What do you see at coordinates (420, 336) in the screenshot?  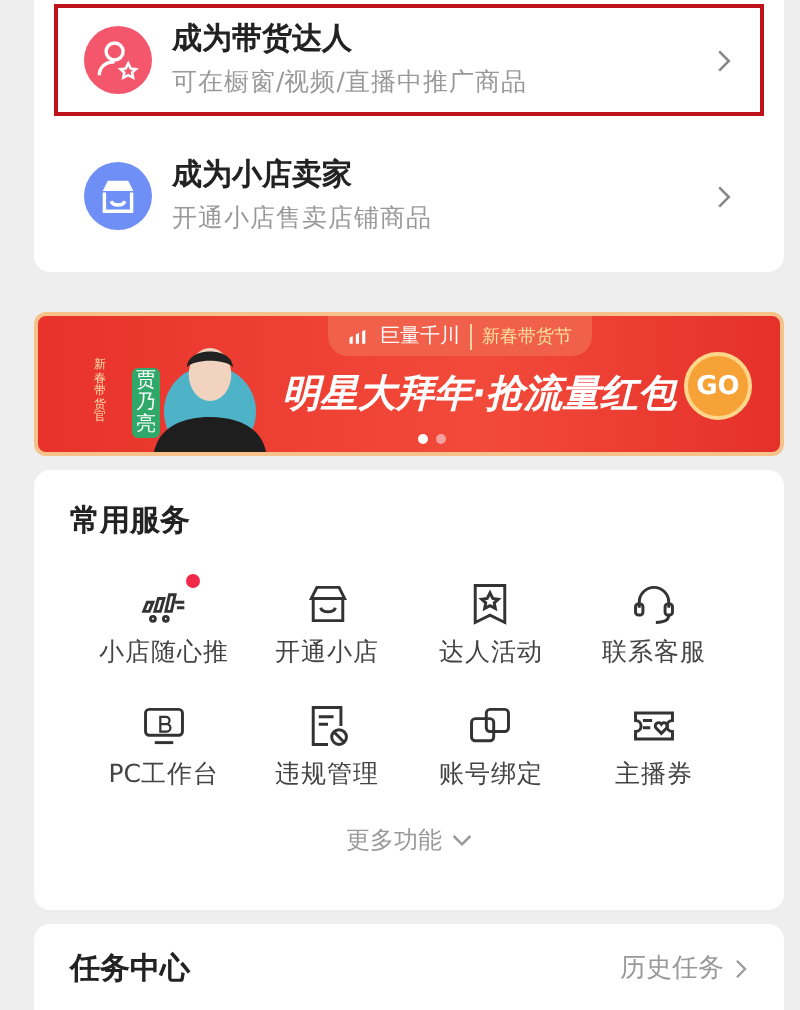 I see `brand-name: 巨量千川` at bounding box center [420, 336].